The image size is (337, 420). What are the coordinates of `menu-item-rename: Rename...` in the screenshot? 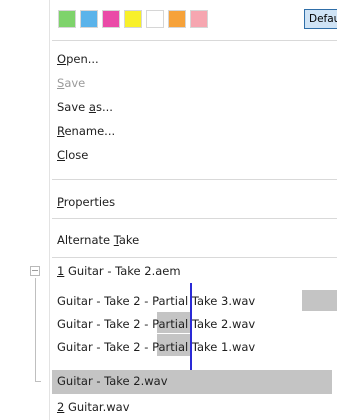 It's located at (86, 131).